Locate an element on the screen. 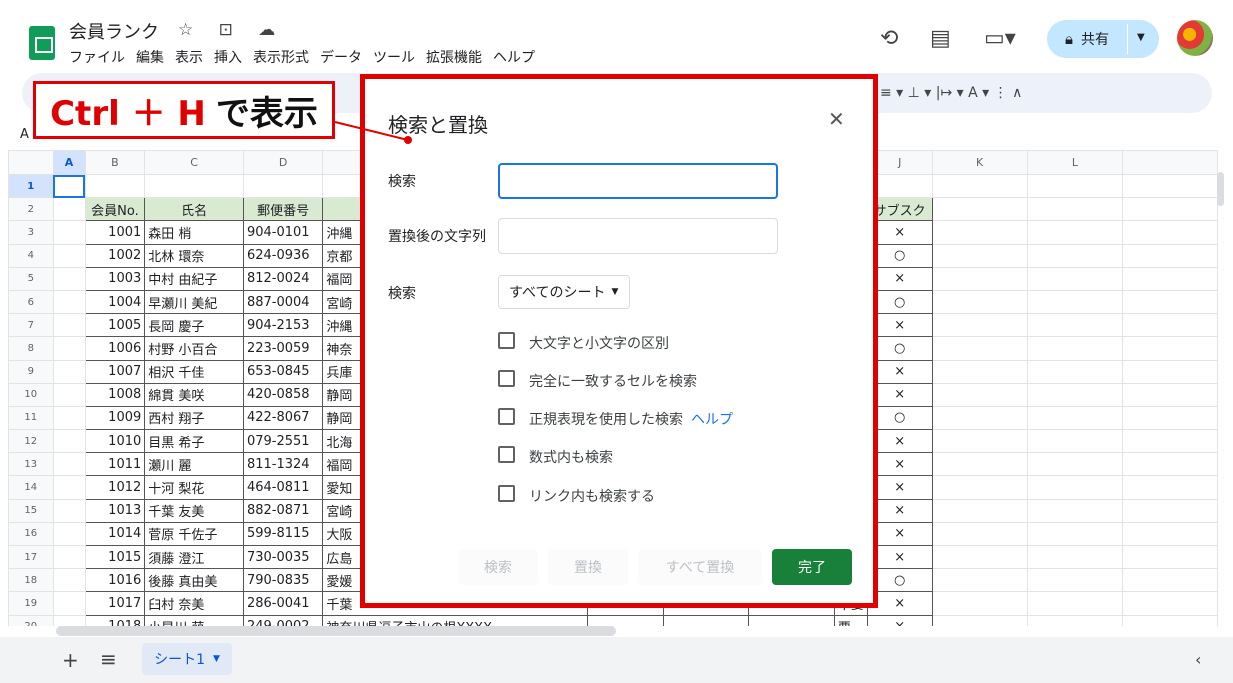 This screenshot has width=1233, height=683. help-link: ヘルプ is located at coordinates (712, 420).